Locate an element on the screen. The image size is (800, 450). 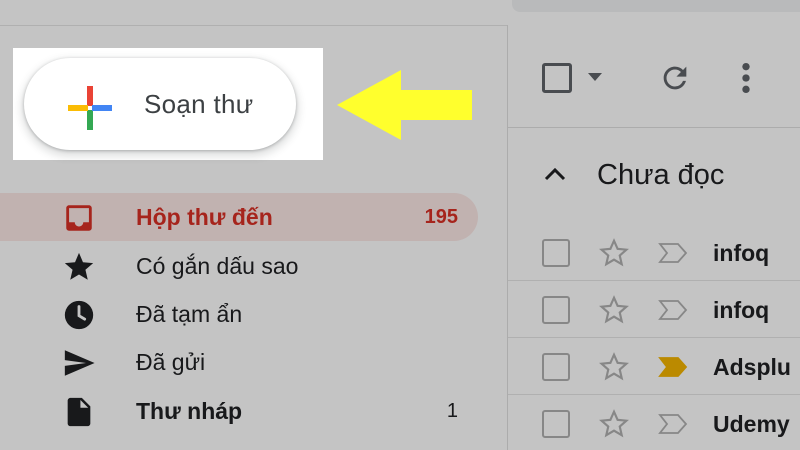
mail-row: Udemy is located at coordinates (654, 423).